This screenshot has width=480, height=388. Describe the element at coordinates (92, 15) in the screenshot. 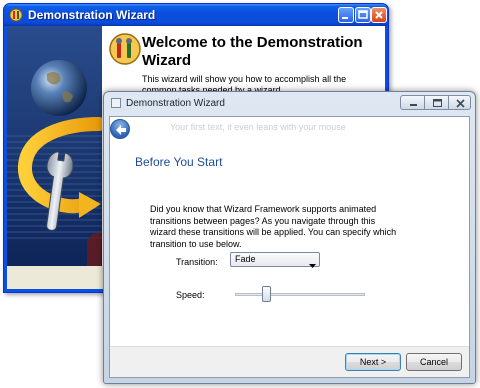

I see `back-window-title: Demonstration Wizard` at that location.